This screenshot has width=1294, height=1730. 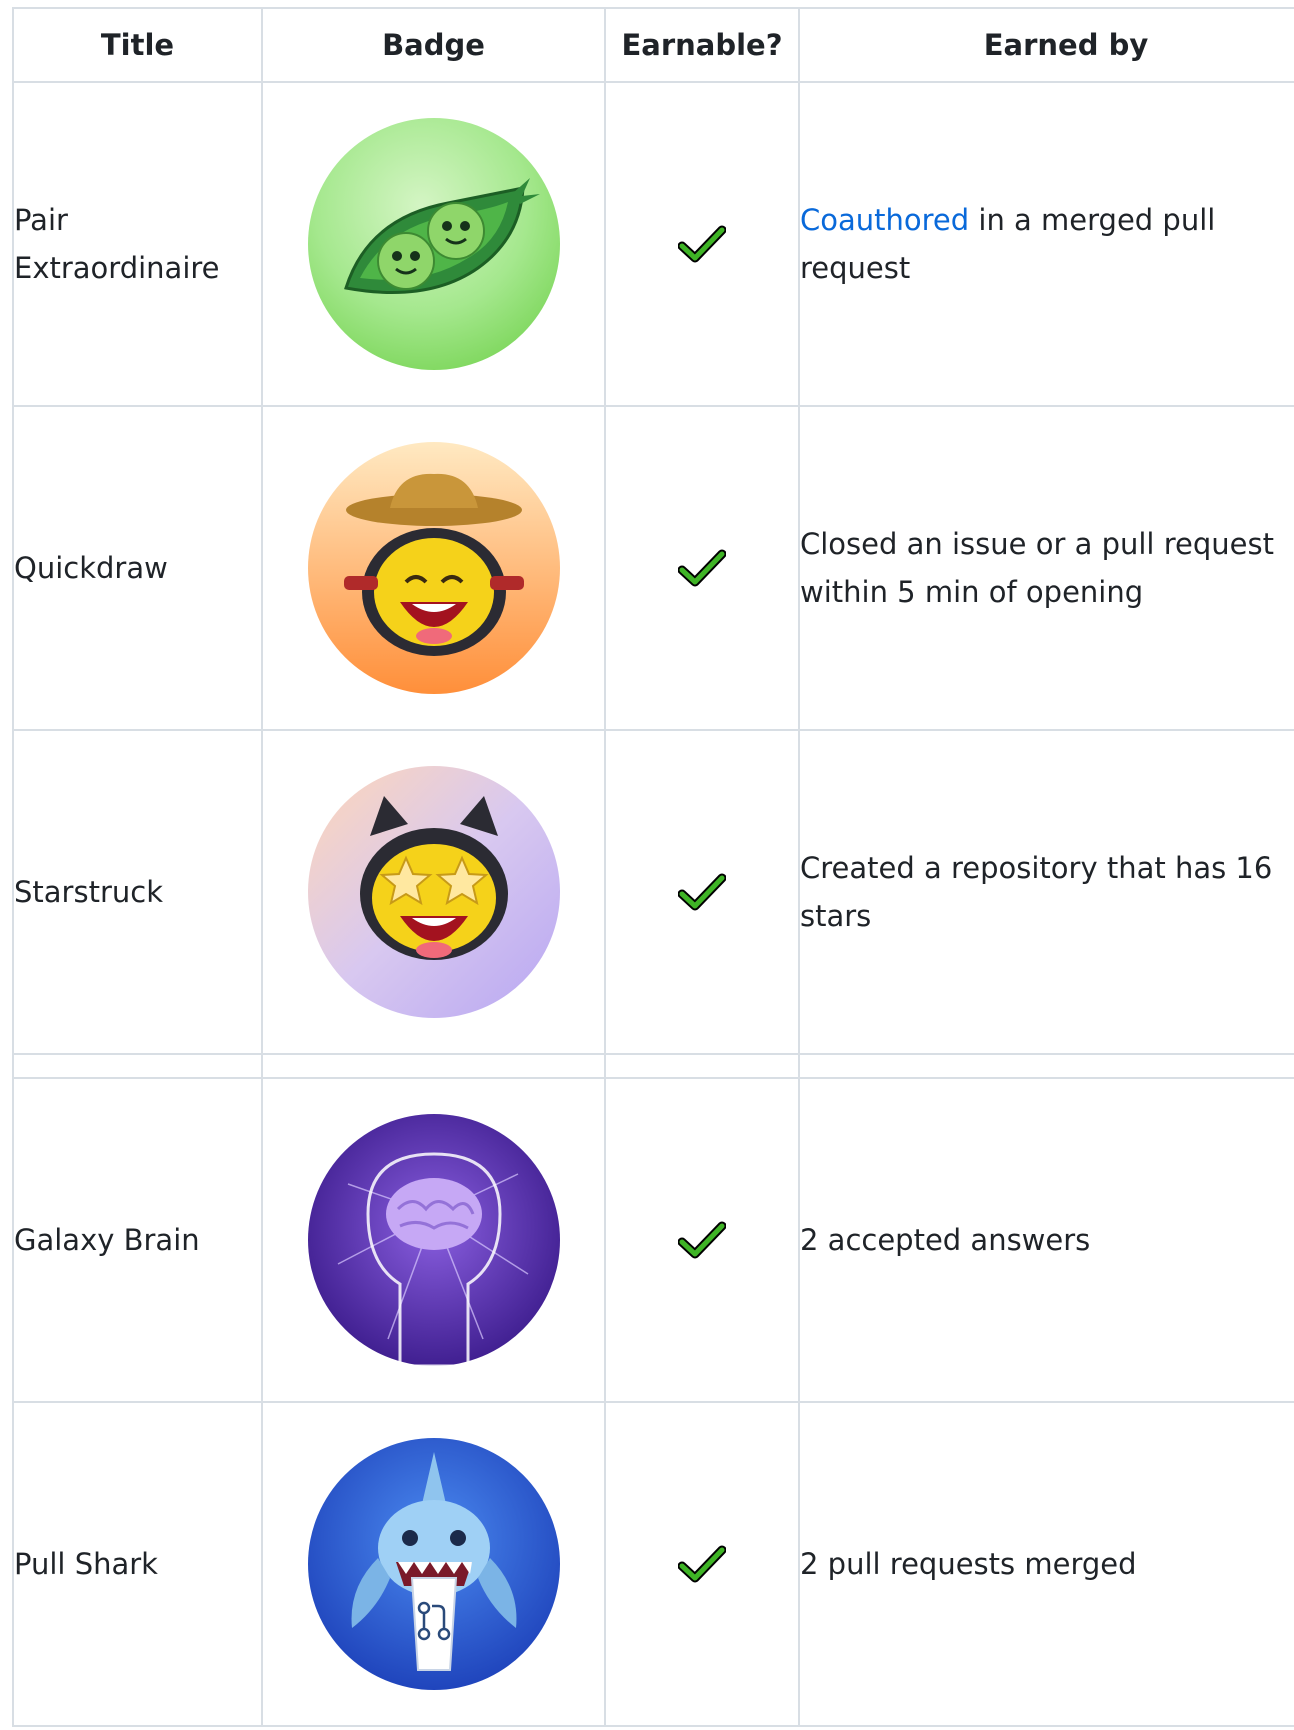 I want to click on earned-by-cell: 2 pull requests merged, so click(x=1046, y=1564).